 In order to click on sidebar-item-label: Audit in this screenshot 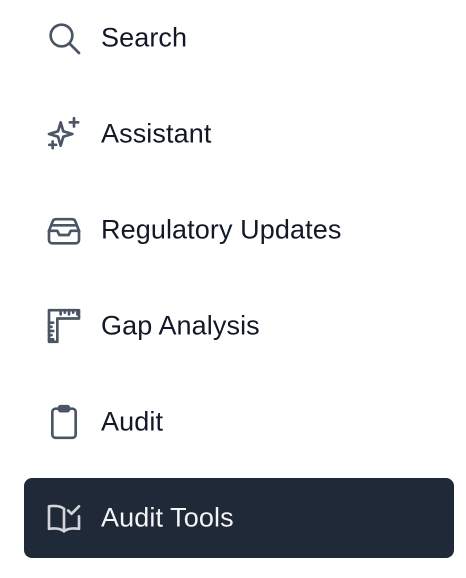, I will do `click(132, 421)`.